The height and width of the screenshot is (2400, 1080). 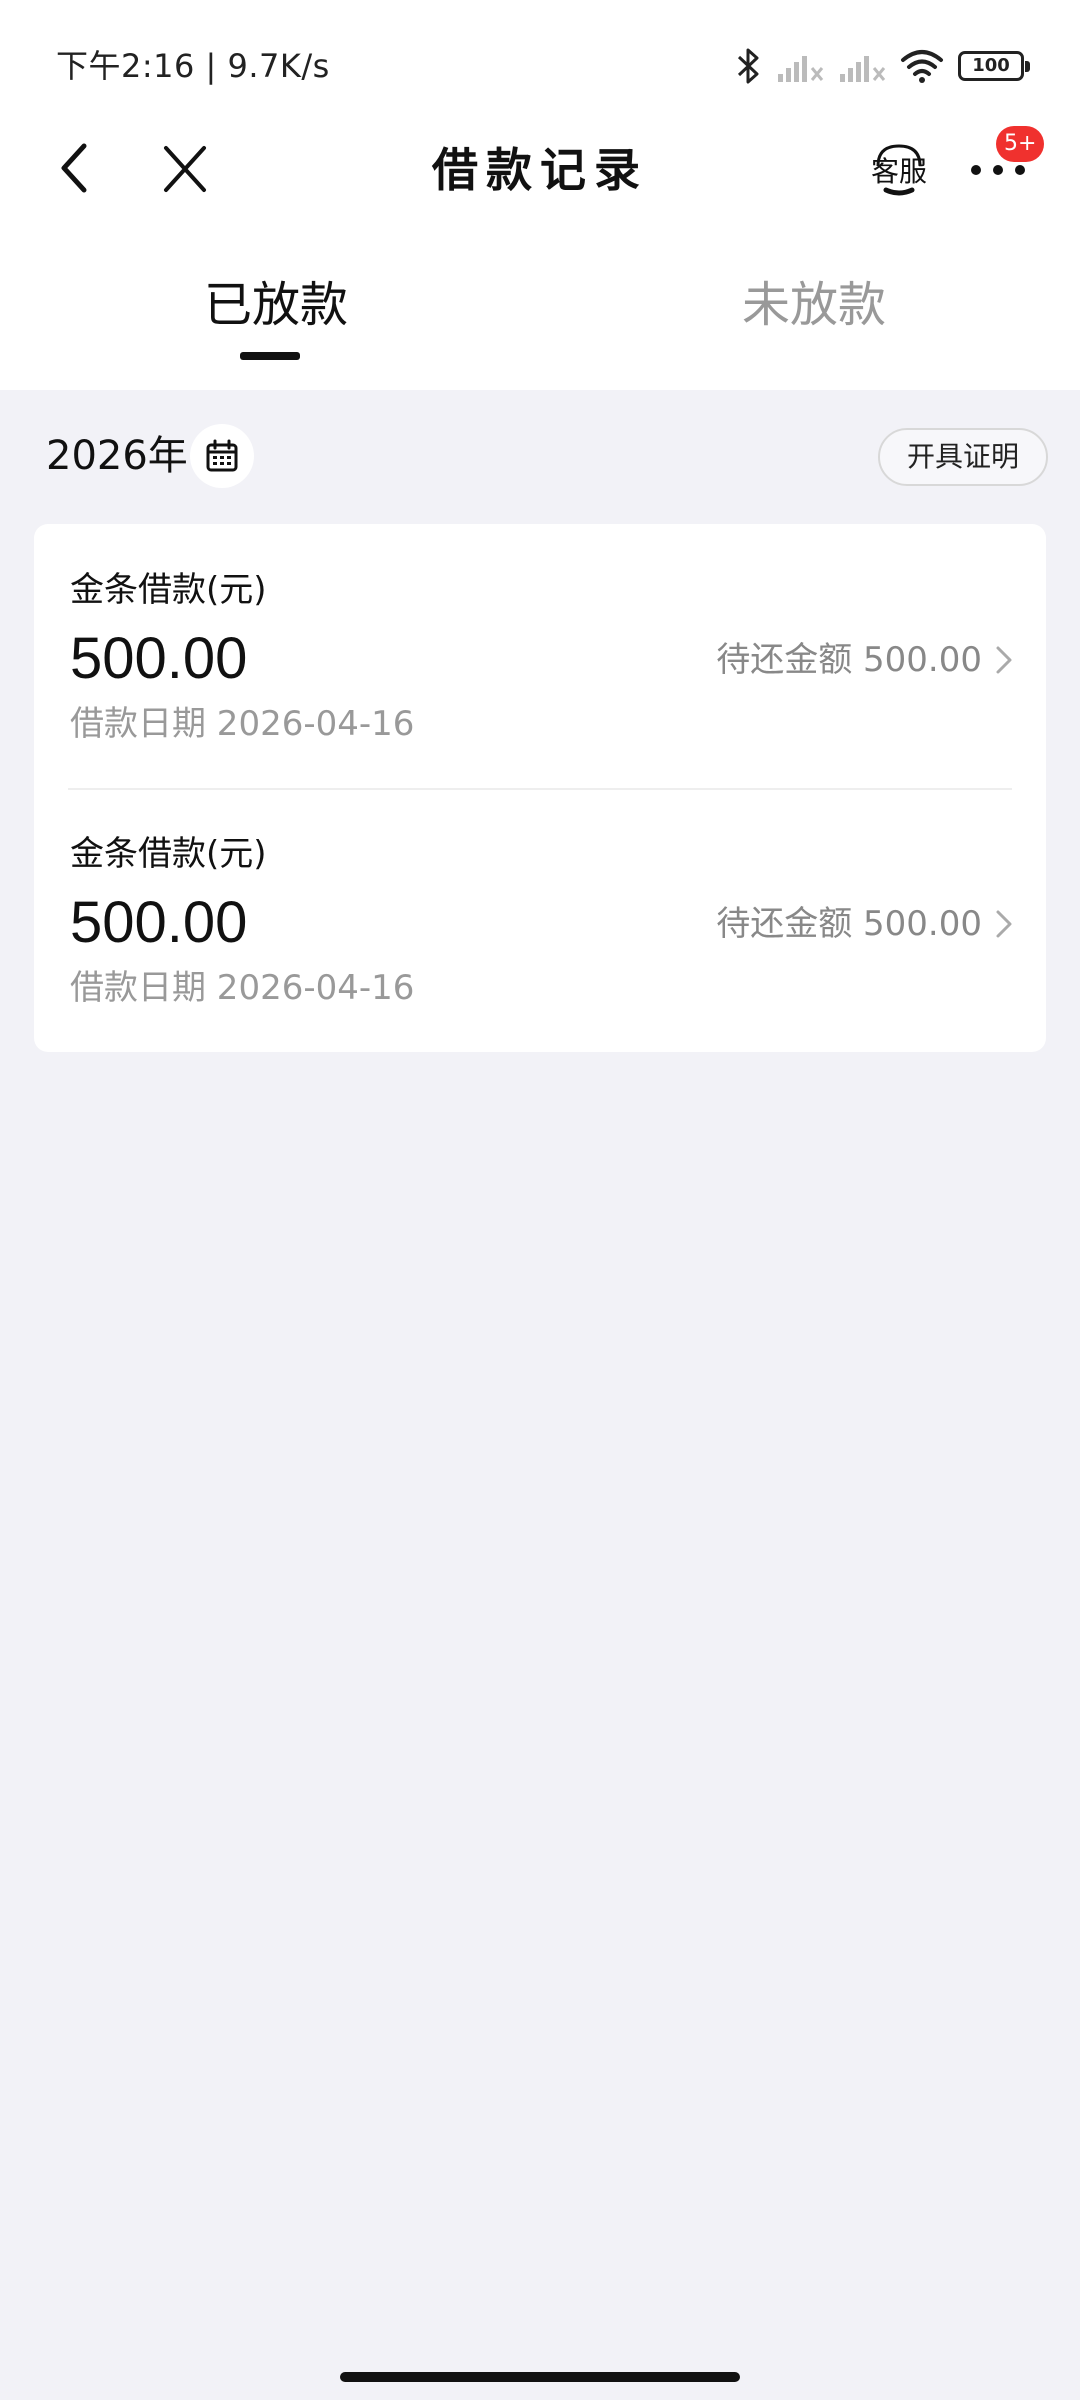 I want to click on customer-service-label: 客服, so click(x=898, y=171).